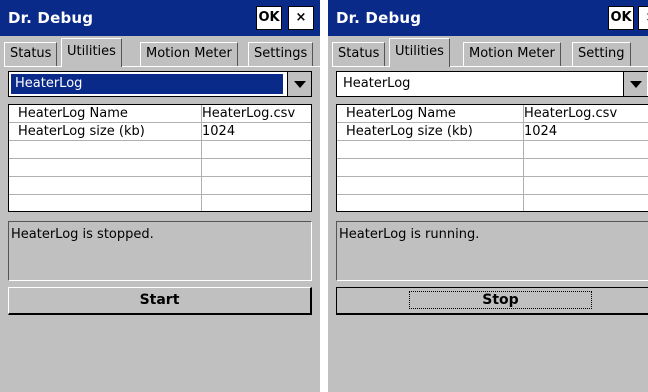 This screenshot has height=392, width=648. I want to click on tab-strip: Status Utilities Motion Meter Setting, so click(490, 52).